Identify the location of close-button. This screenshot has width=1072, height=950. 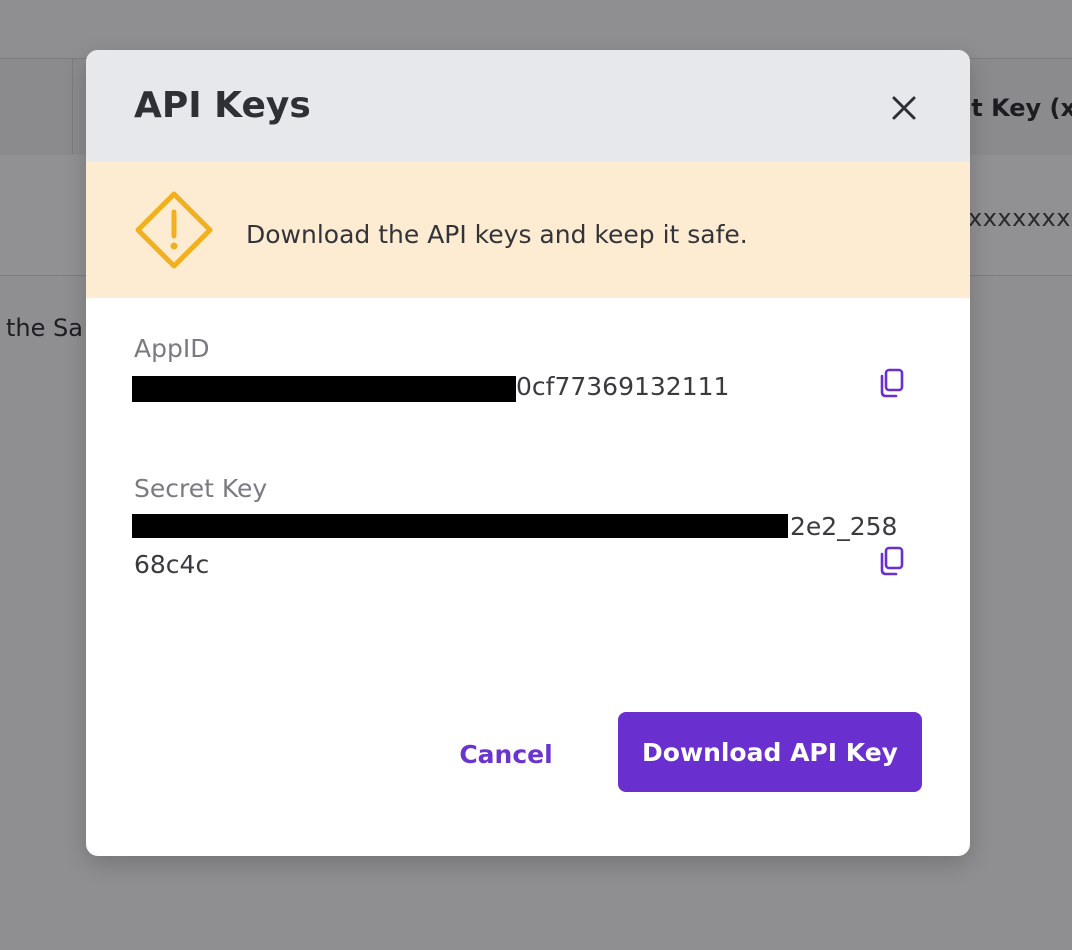
(904, 108).